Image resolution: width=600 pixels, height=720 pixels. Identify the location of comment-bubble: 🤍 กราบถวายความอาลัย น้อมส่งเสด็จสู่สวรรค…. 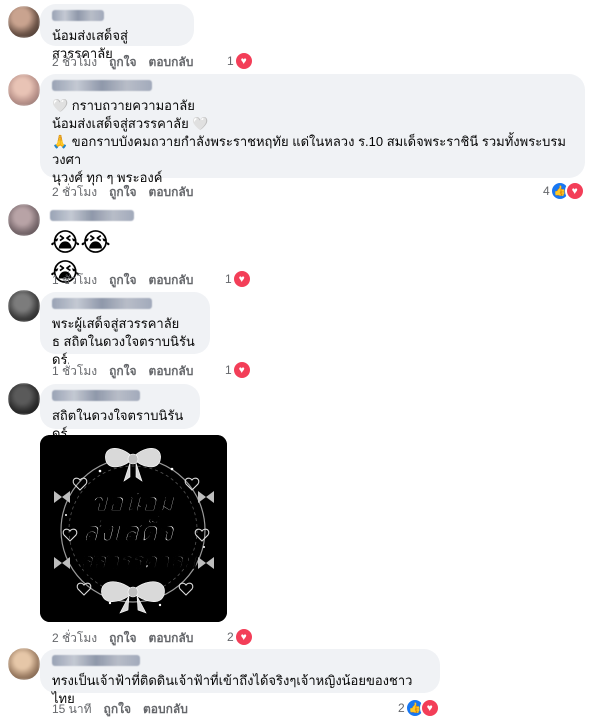
(312, 129).